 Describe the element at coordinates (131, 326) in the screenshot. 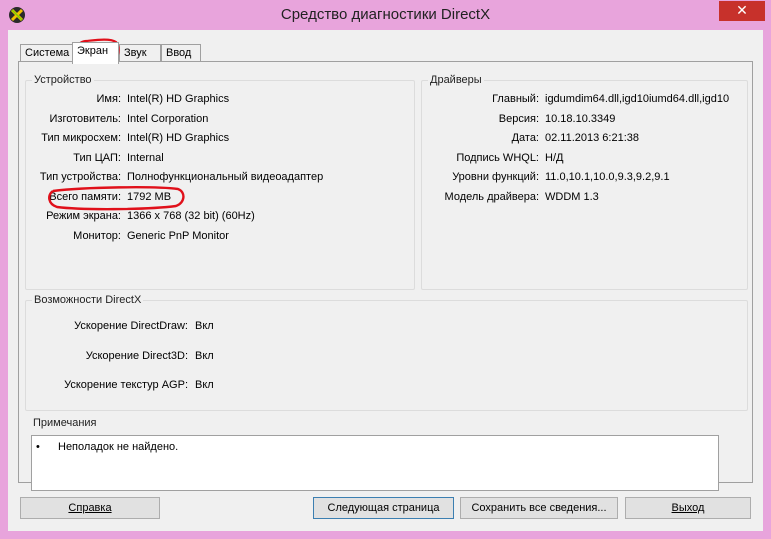

I see `directdraw-label: Ускорение DirectDraw:` at that location.